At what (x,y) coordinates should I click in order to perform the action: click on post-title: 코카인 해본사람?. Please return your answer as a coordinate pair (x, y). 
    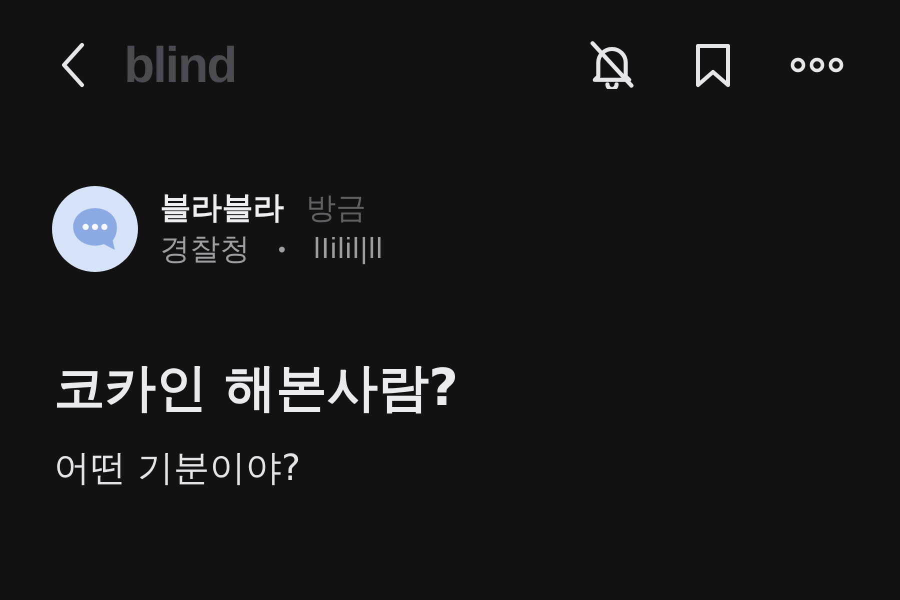
    Looking at the image, I should click on (257, 389).